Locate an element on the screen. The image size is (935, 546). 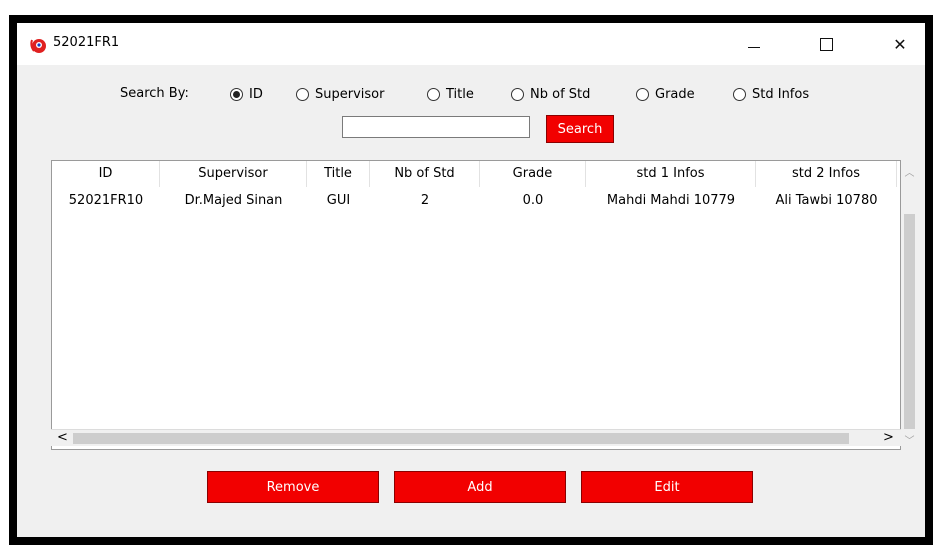
minimize-icon is located at coordinates (754, 47).